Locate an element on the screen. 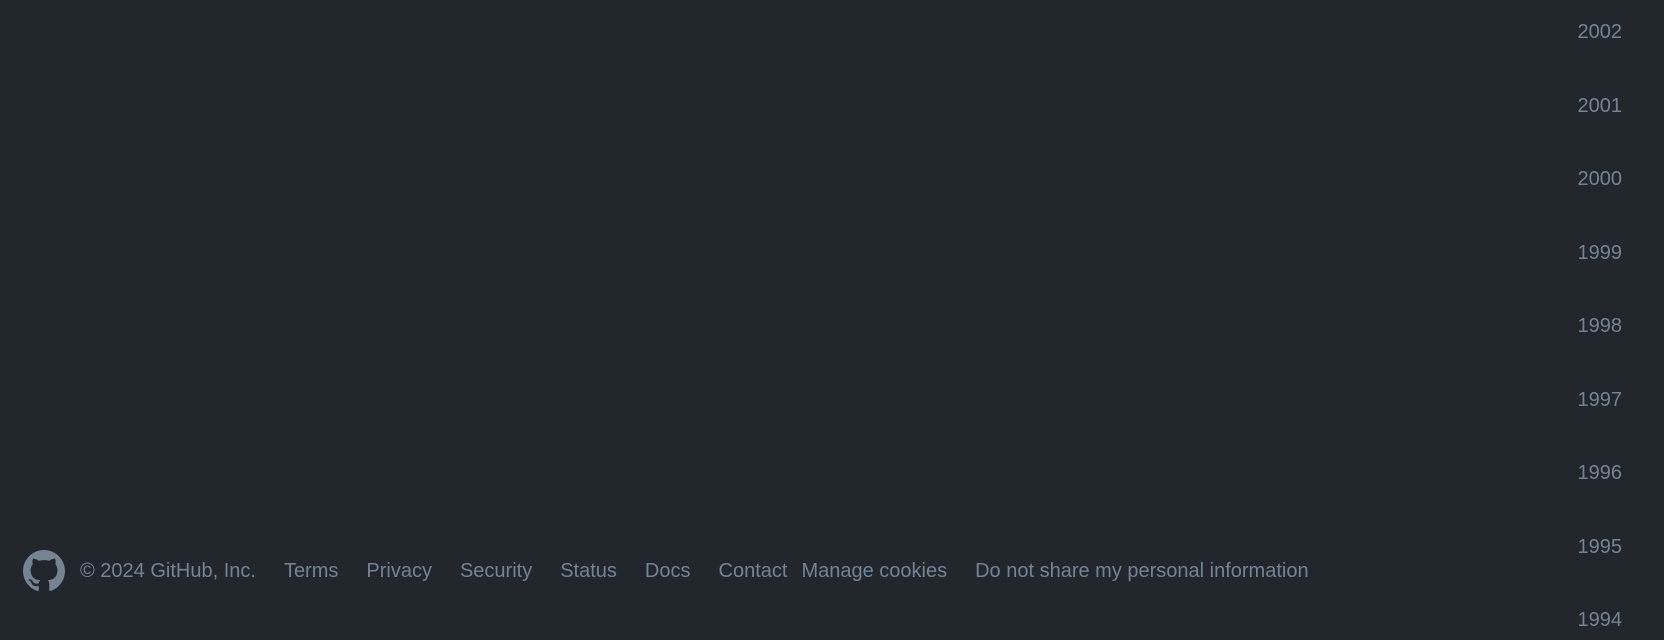 Image resolution: width=1664 pixels, height=640 pixels. year-link-1994: 1994 is located at coordinates (1600, 620).